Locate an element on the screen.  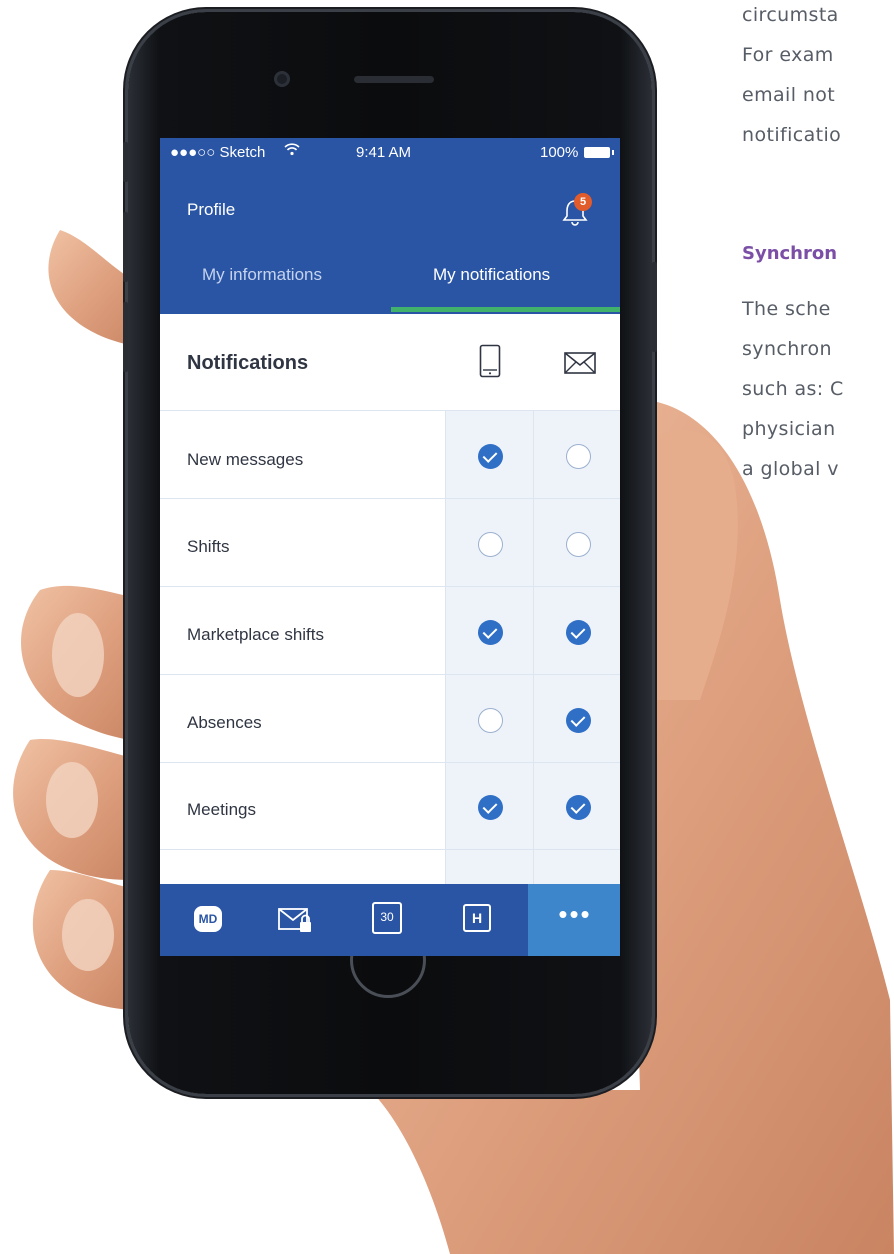
email-checkbox-new-messages is located at coordinates (578, 456).